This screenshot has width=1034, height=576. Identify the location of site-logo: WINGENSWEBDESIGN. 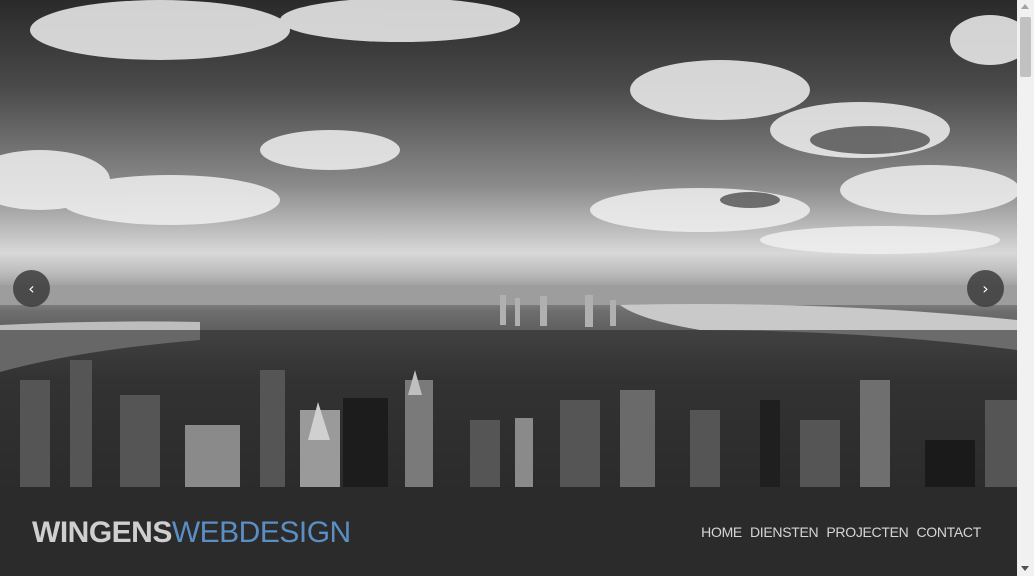
(191, 533).